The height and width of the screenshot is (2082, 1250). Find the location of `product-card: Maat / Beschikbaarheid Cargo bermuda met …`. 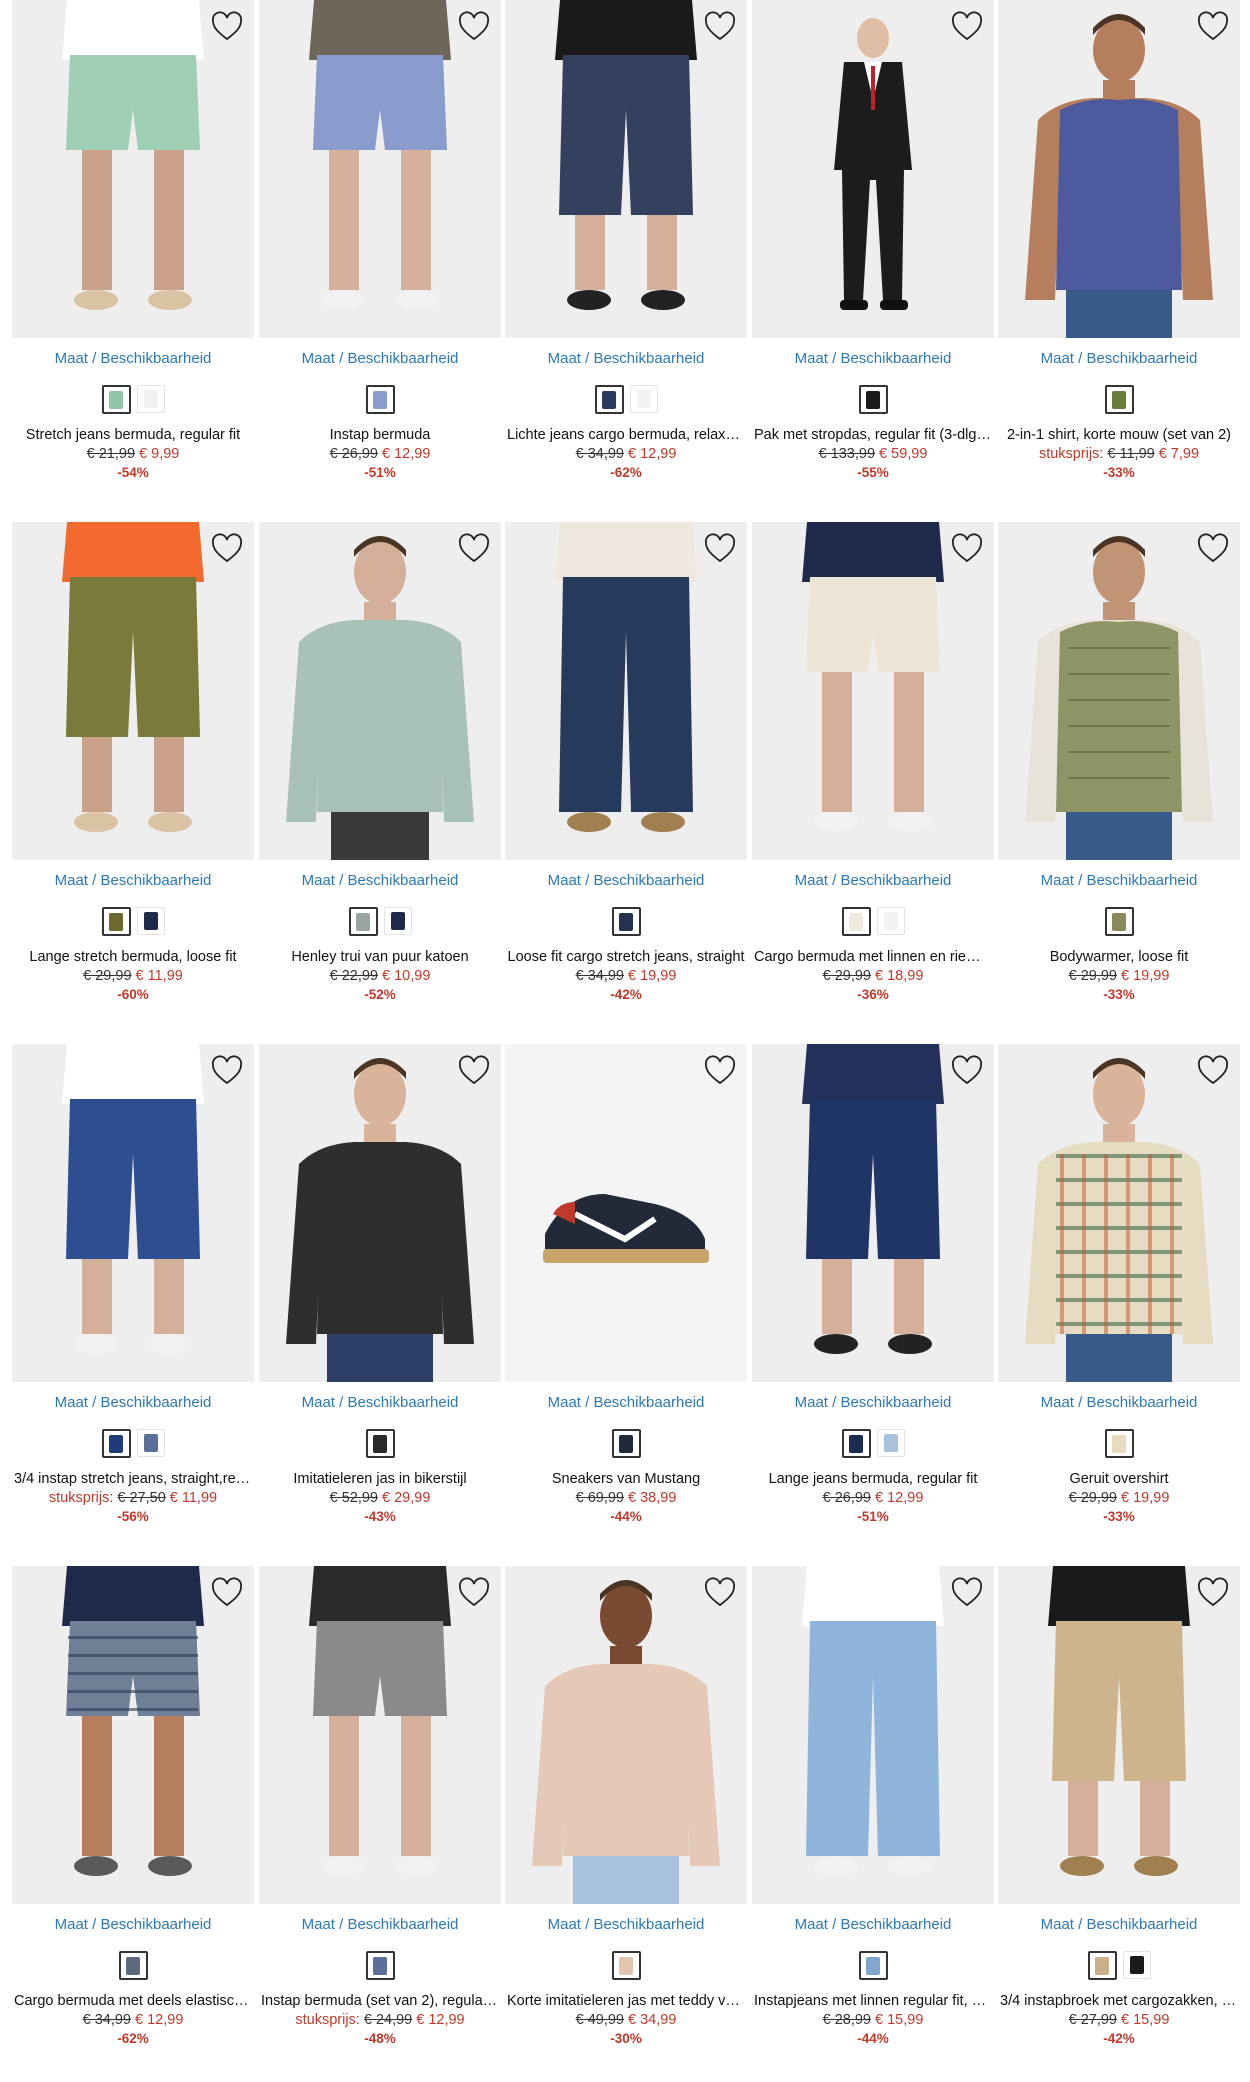

product-card: Maat / Beschikbaarheid Cargo bermuda met … is located at coordinates (133, 1806).